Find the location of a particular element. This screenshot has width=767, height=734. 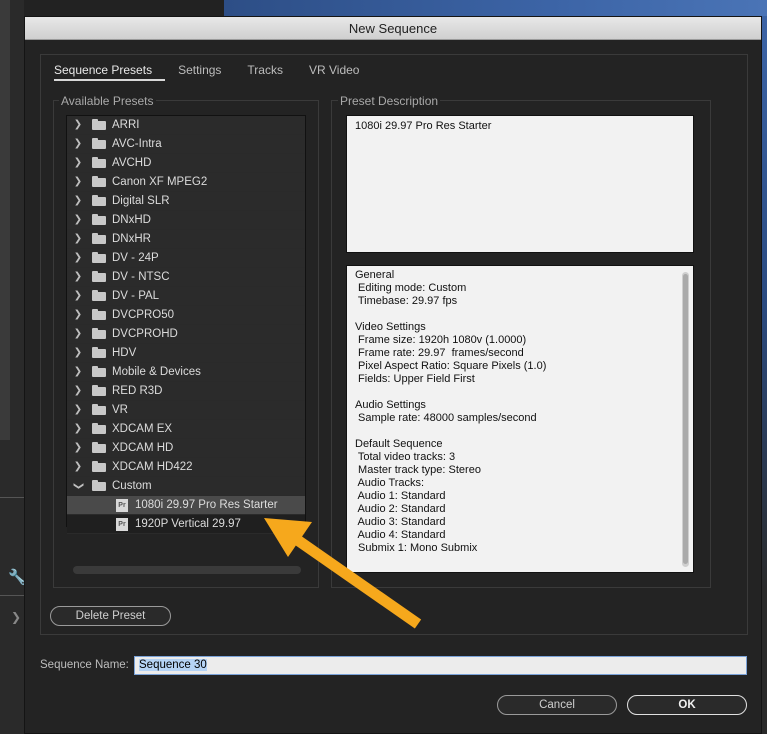

preset-detail-line: Audio Settings is located at coordinates (390, 405).